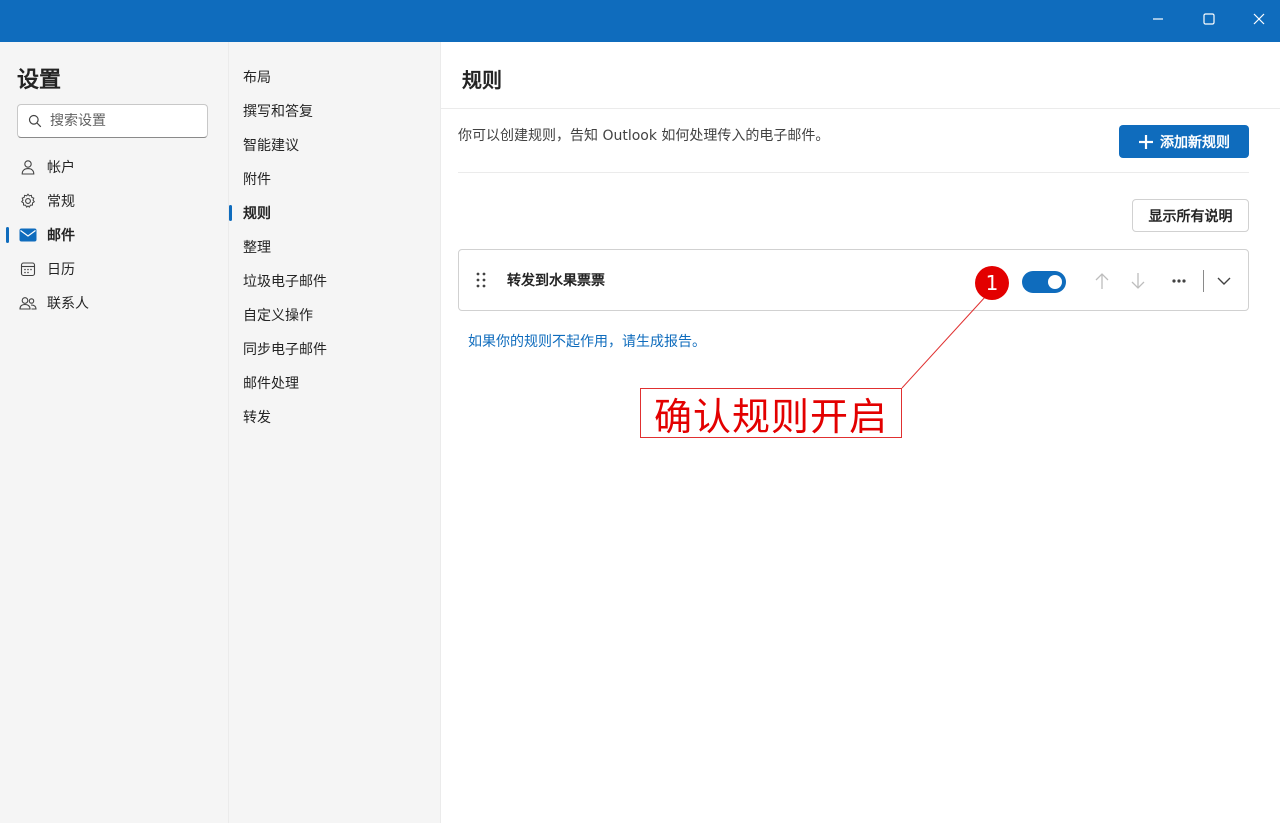 The image size is (1280, 823). I want to click on search-settings-input, so click(125, 121).